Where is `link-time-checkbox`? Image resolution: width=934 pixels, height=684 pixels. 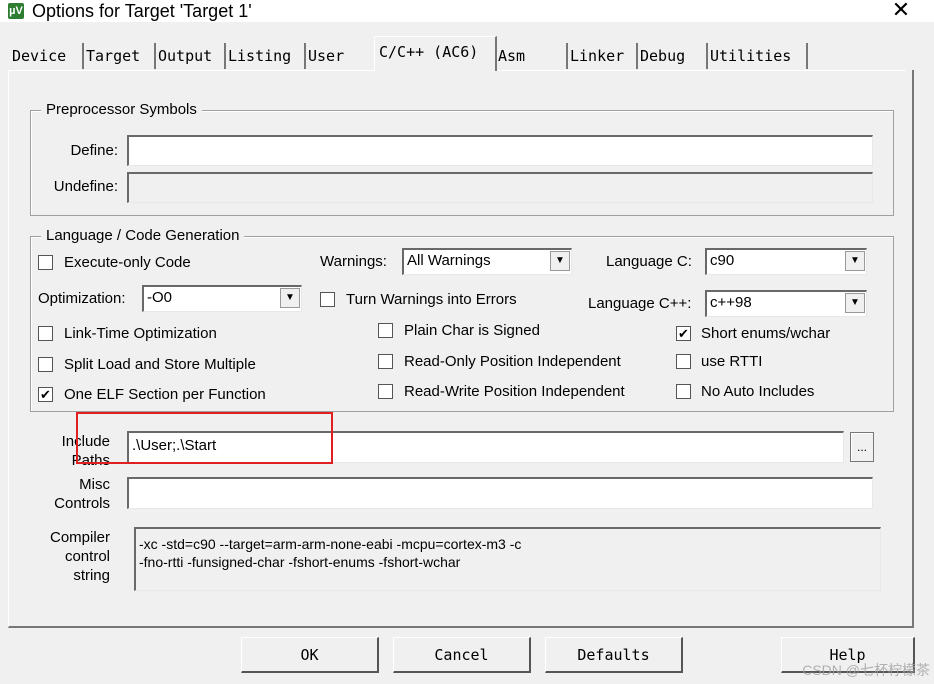 link-time-checkbox is located at coordinates (45, 333).